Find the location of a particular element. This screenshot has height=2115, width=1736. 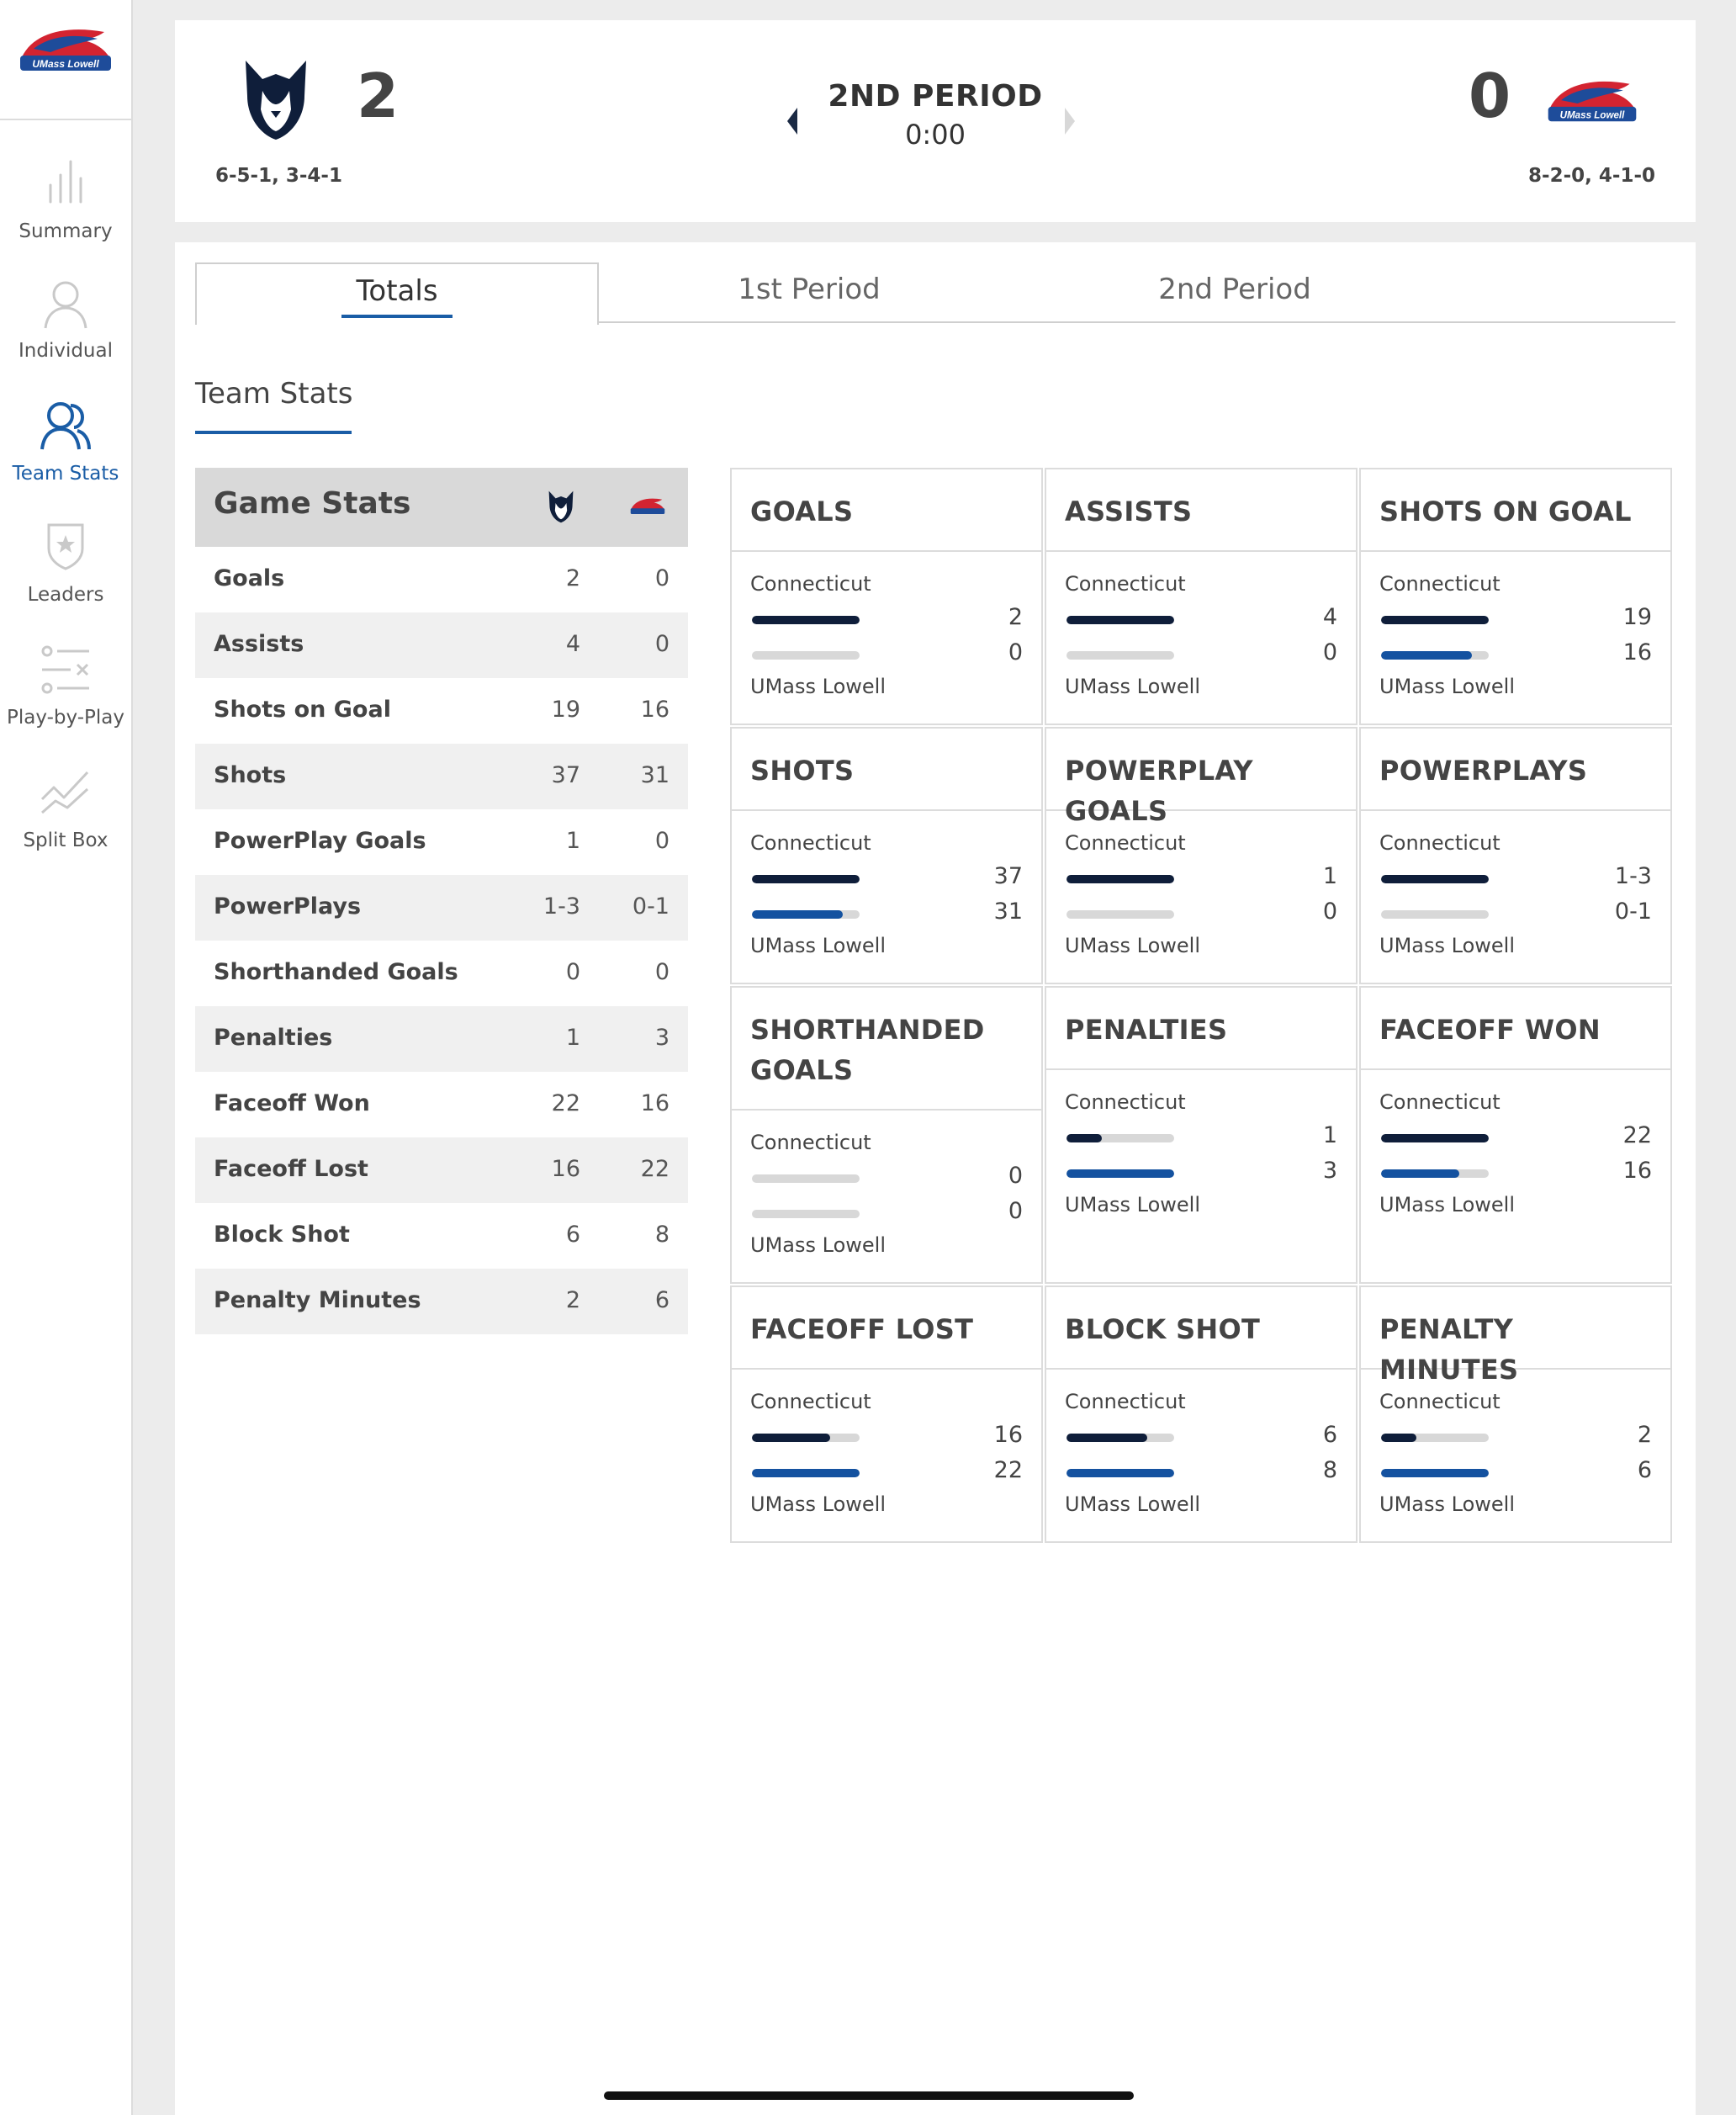

stat-card-body: Connecticut 2 0 UMass Lowell is located at coordinates (886, 638).